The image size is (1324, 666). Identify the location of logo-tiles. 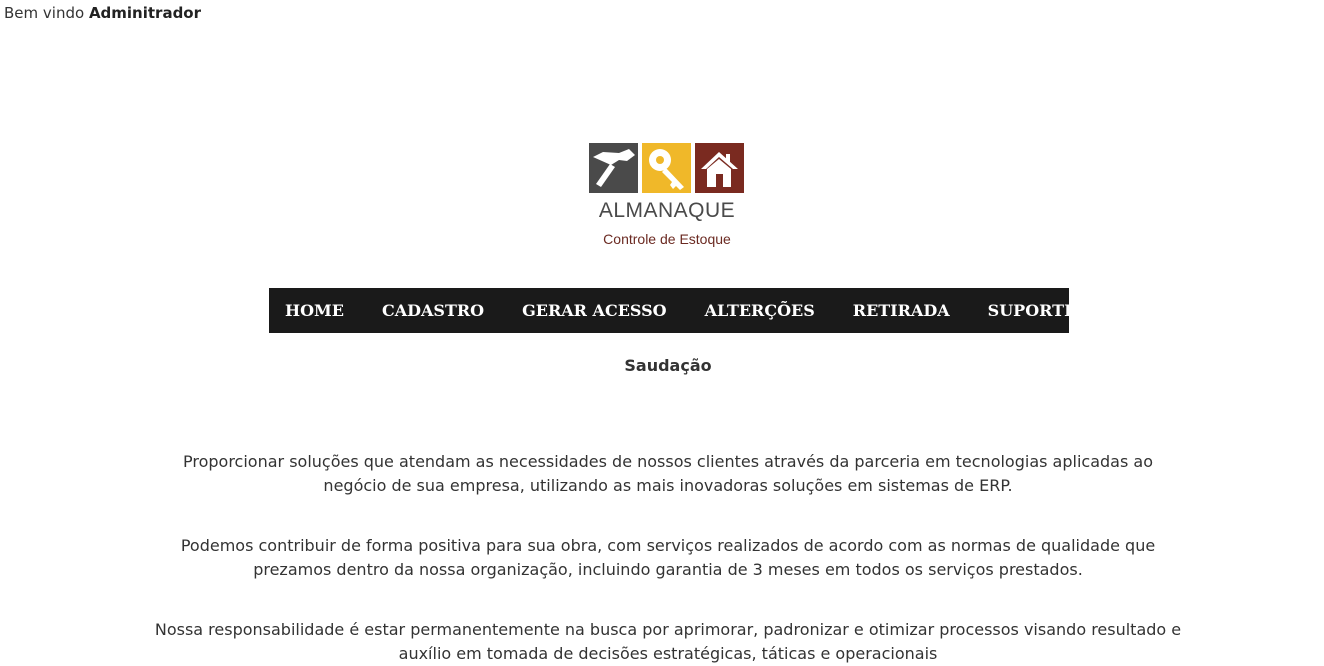
(668, 168).